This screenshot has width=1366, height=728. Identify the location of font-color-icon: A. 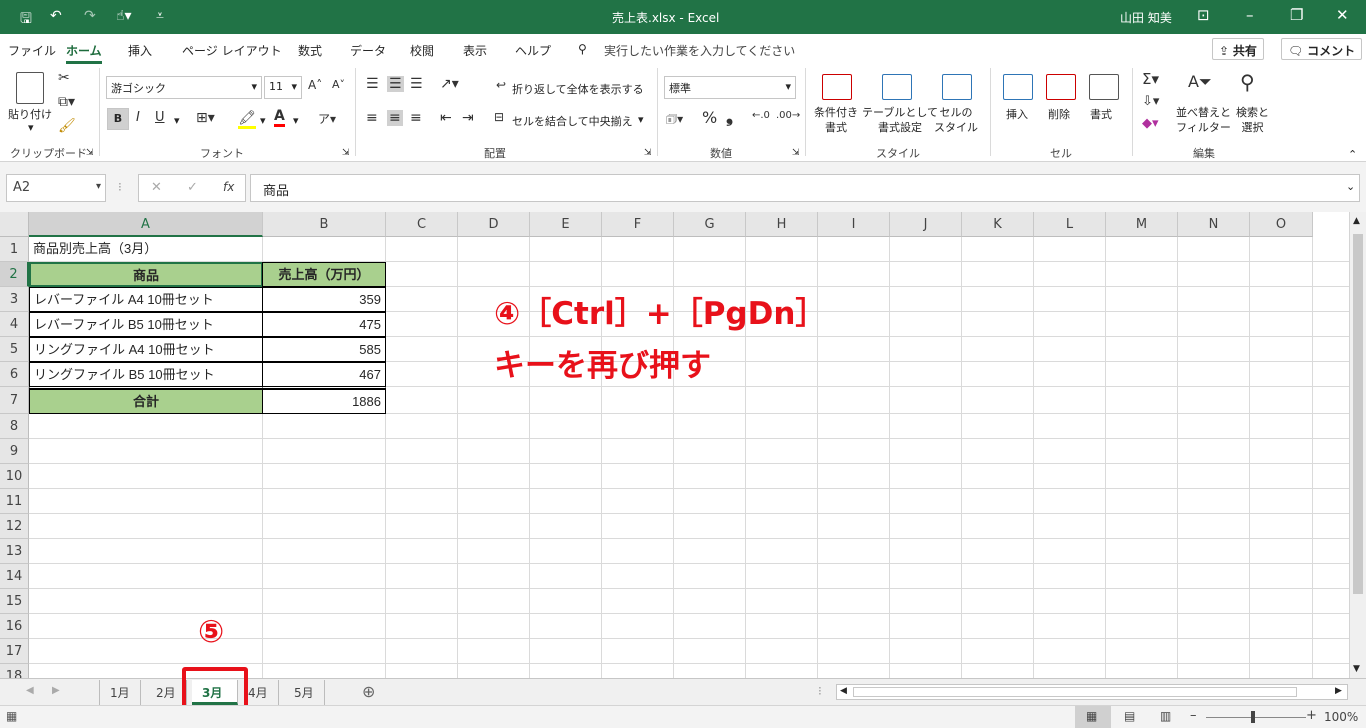
(279, 117).